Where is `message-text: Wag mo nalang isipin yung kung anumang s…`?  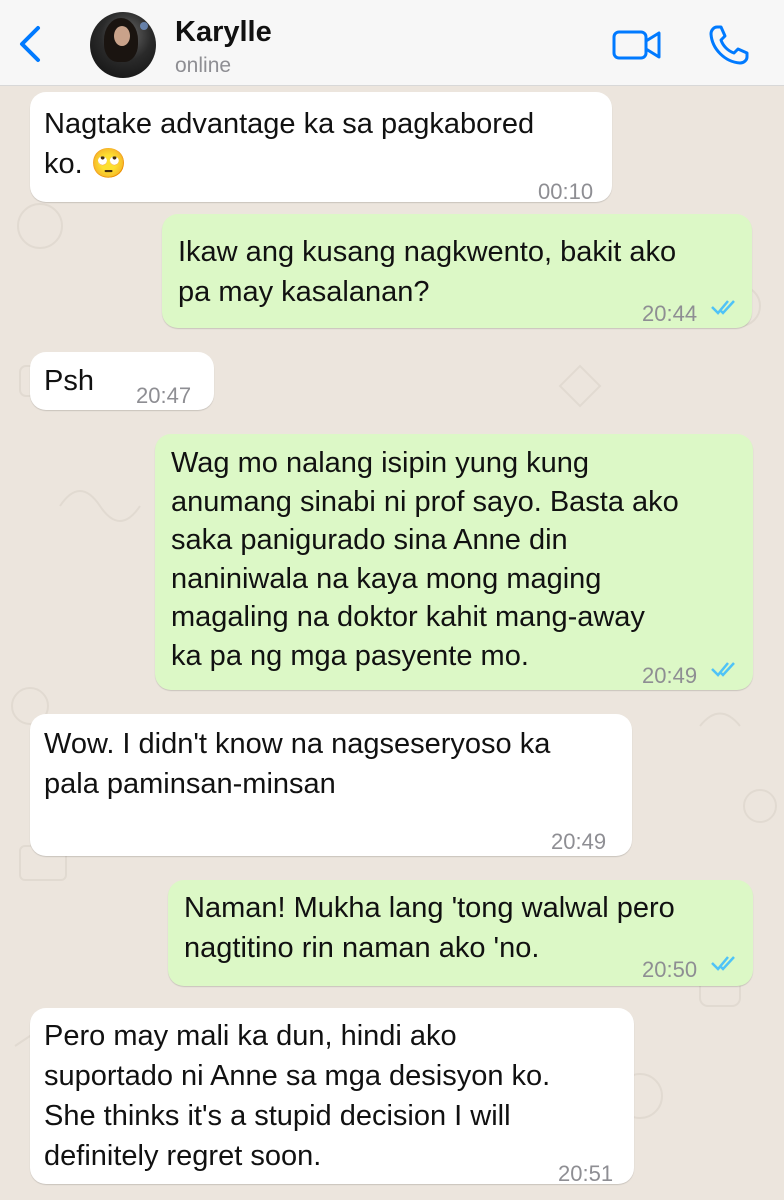 message-text: Wag mo nalang isipin yung kung anumang s… is located at coordinates (425, 559).